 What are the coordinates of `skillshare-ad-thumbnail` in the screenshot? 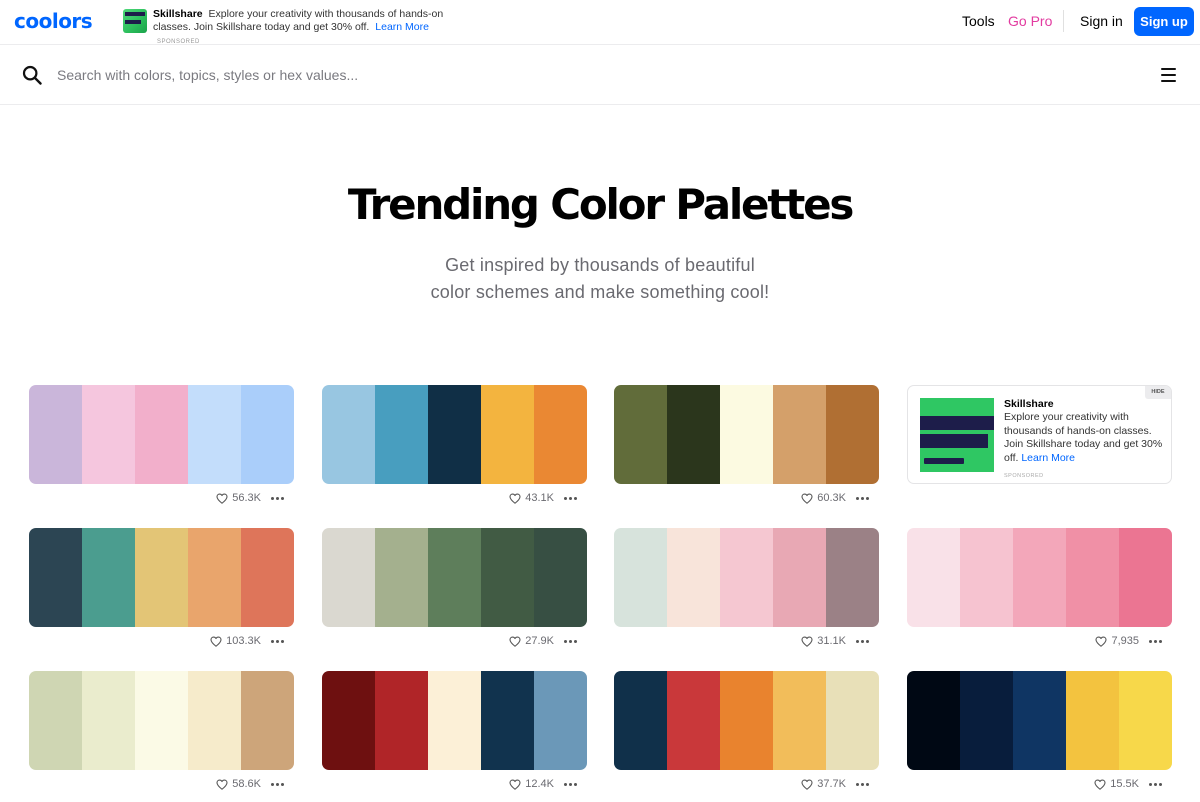 It's located at (135, 21).